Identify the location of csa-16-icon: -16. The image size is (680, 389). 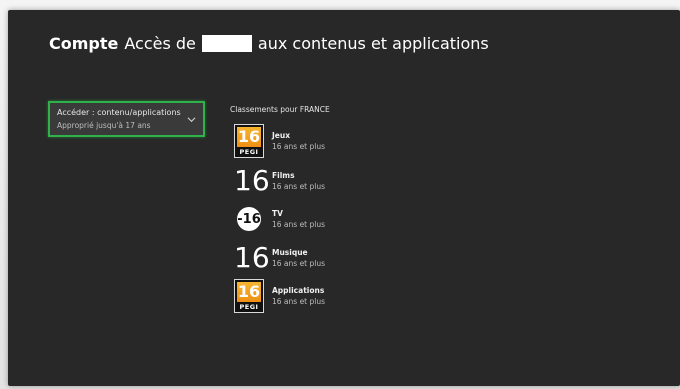
(249, 219).